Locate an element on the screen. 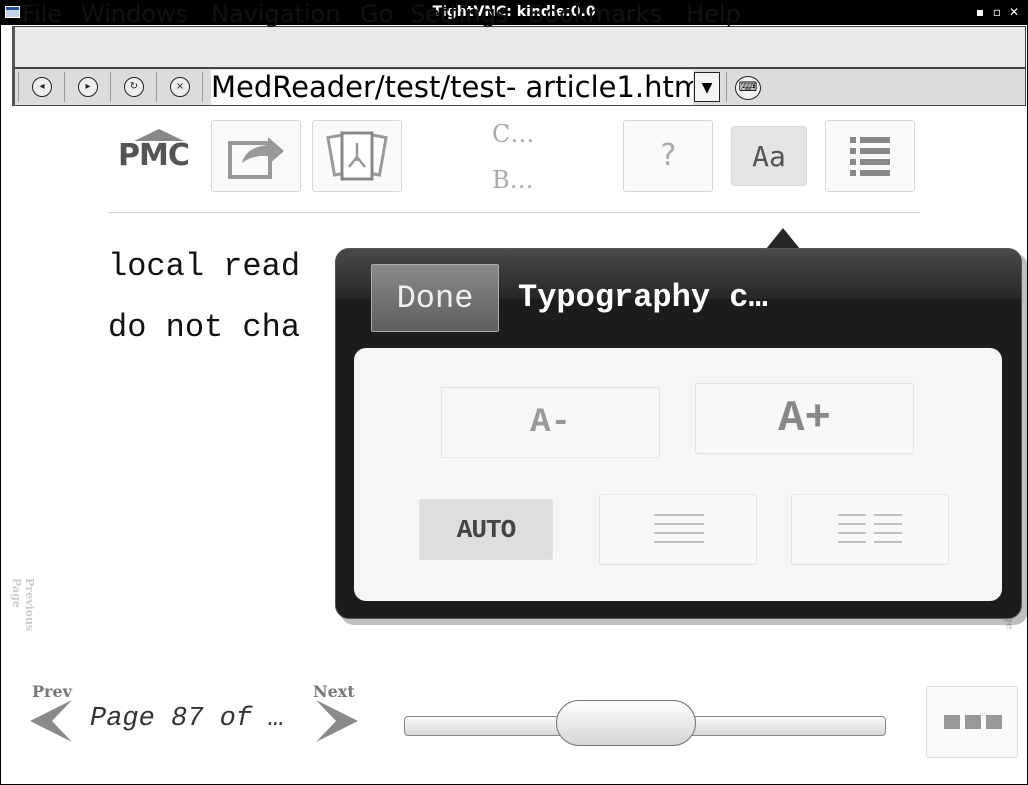  two-column-button is located at coordinates (870, 529).